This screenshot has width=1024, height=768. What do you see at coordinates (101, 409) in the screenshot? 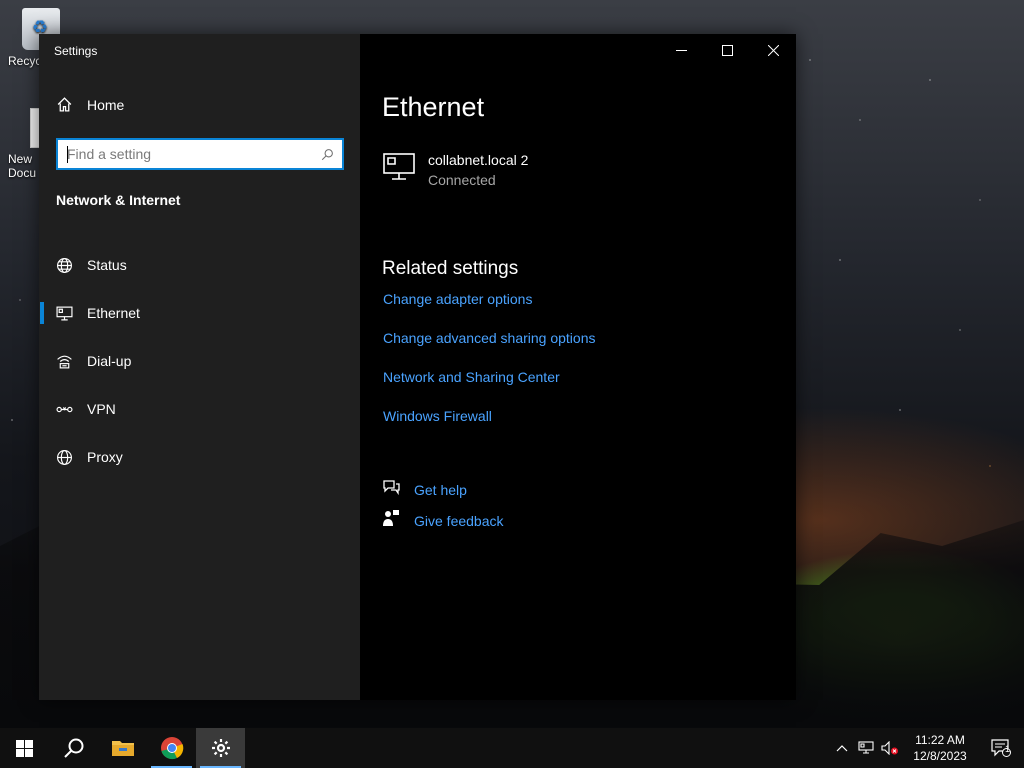
I see `sidebar-item-label: VPN` at bounding box center [101, 409].